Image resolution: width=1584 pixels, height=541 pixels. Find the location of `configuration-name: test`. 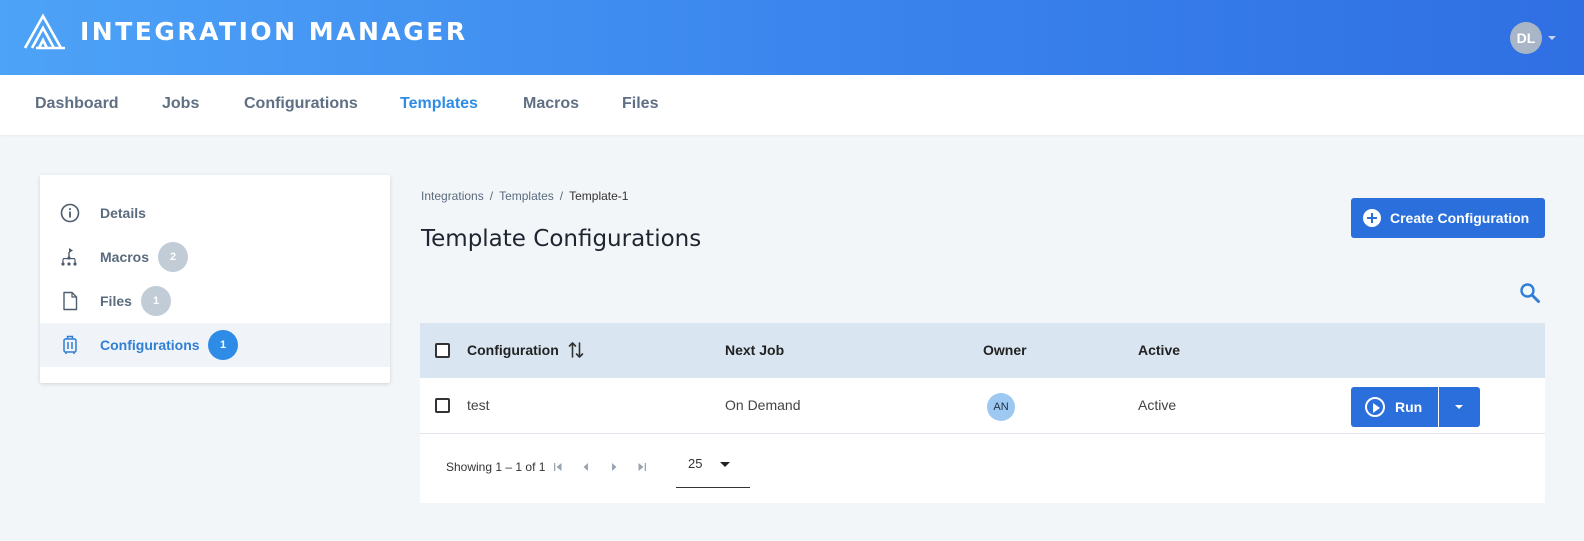

configuration-name: test is located at coordinates (478, 405).